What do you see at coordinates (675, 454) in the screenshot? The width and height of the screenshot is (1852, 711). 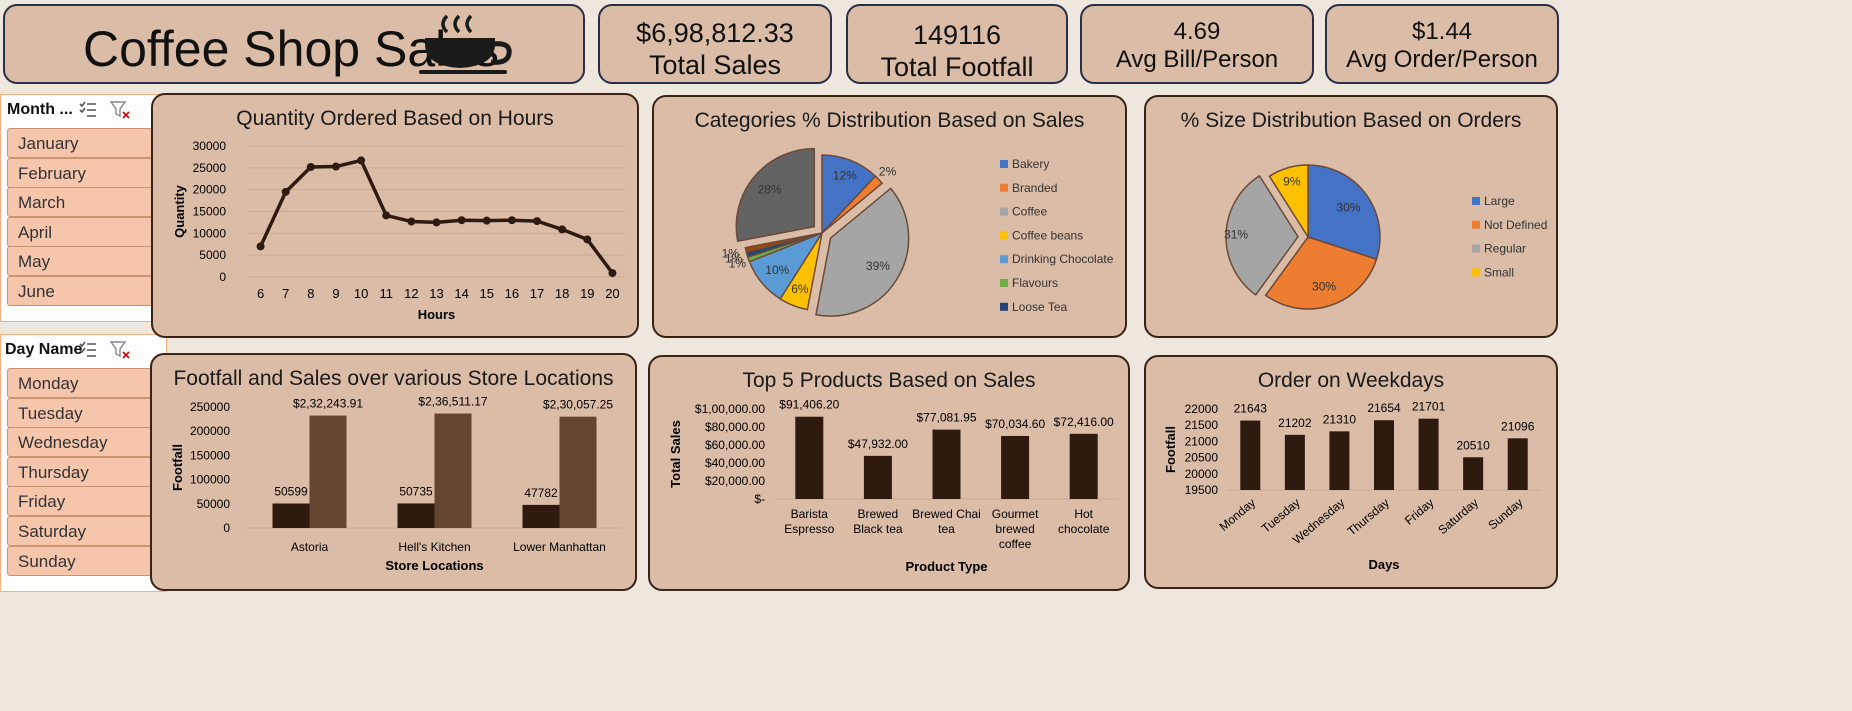 I see `y-axis-label: Total Sales` at bounding box center [675, 454].